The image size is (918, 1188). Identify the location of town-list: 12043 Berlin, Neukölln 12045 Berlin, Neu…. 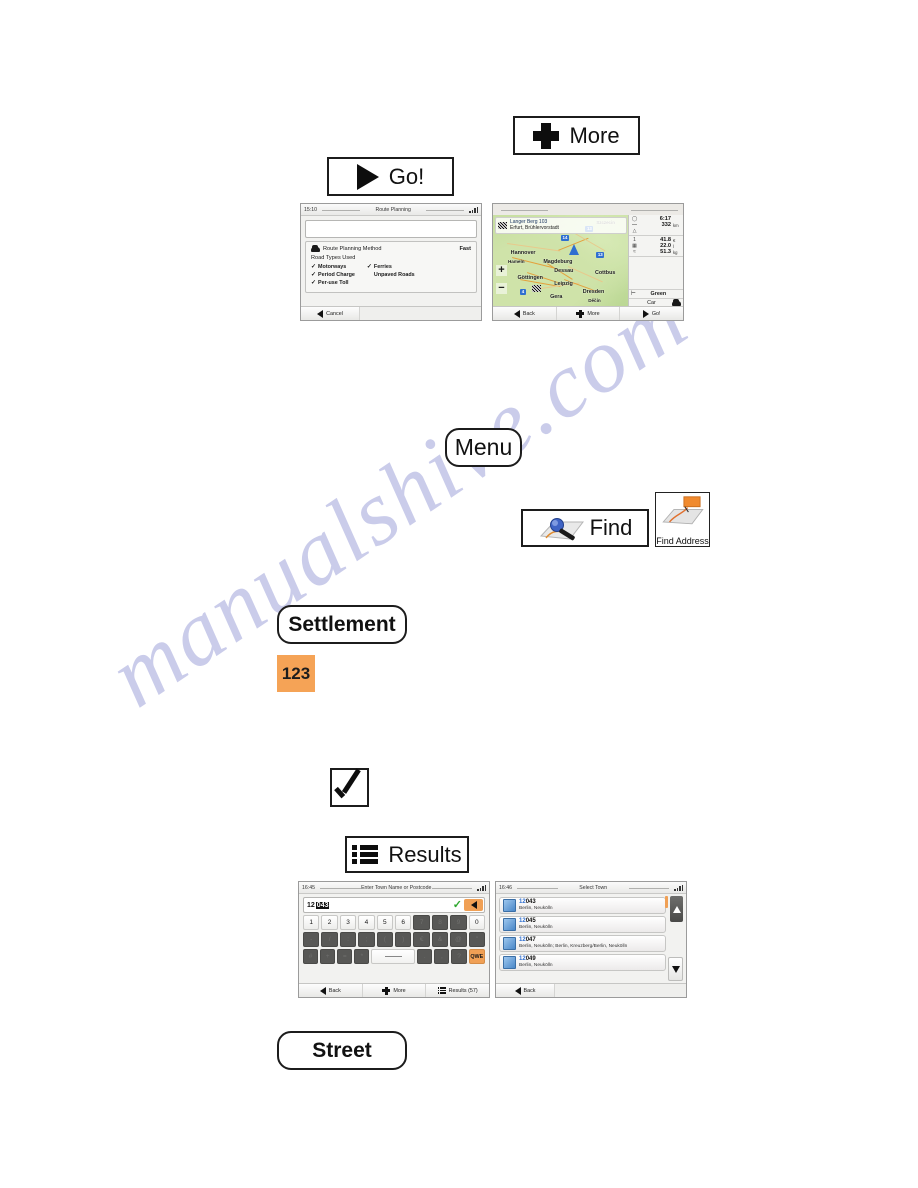
(591, 932).